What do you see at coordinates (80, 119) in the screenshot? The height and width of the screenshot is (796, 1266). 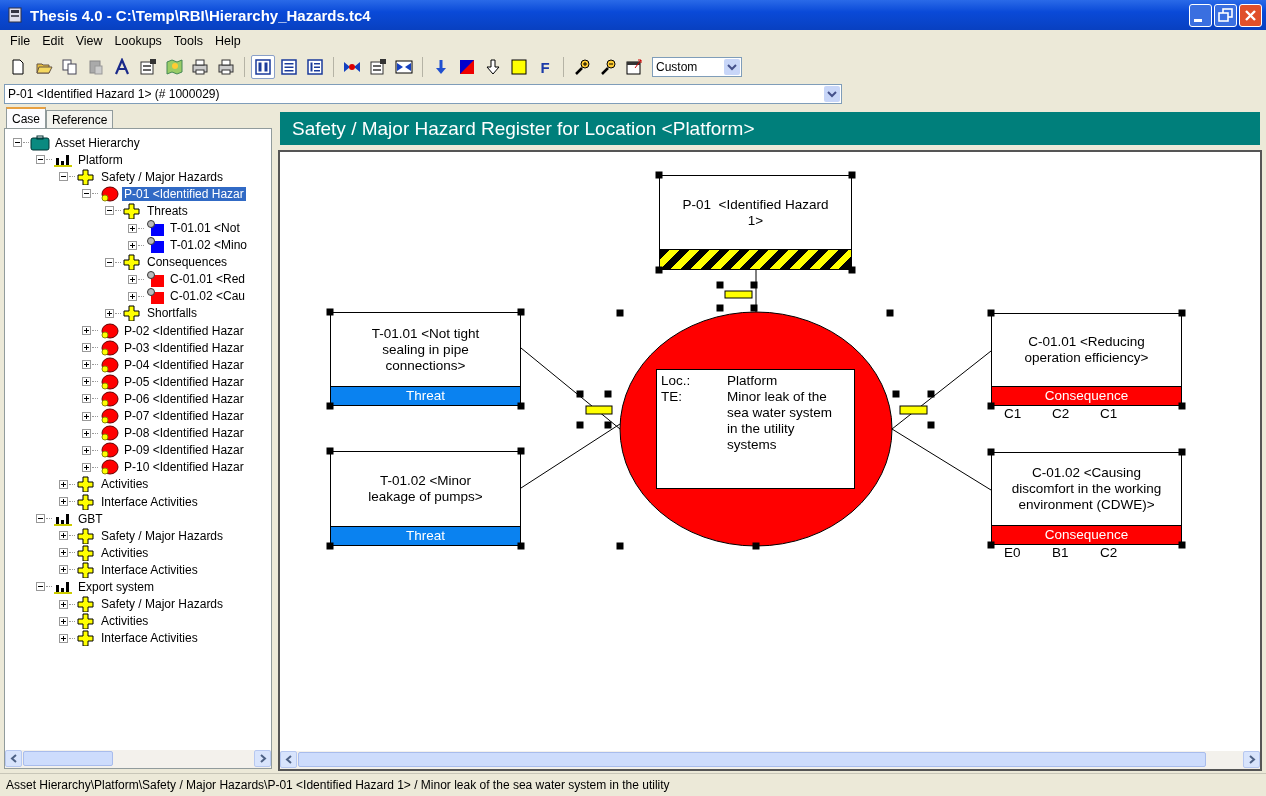 I see `tab: Reference` at bounding box center [80, 119].